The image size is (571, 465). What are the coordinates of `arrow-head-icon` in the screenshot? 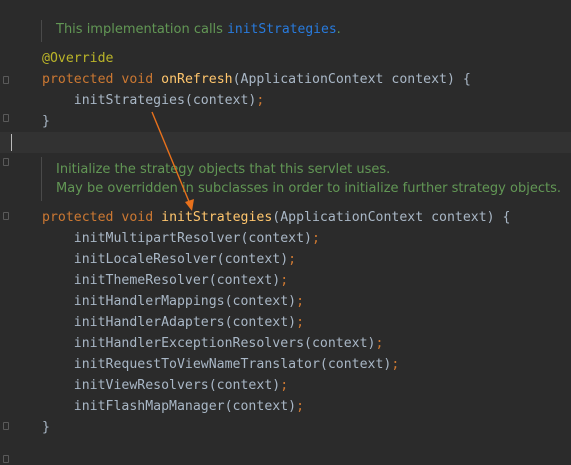 It's located at (189, 205).